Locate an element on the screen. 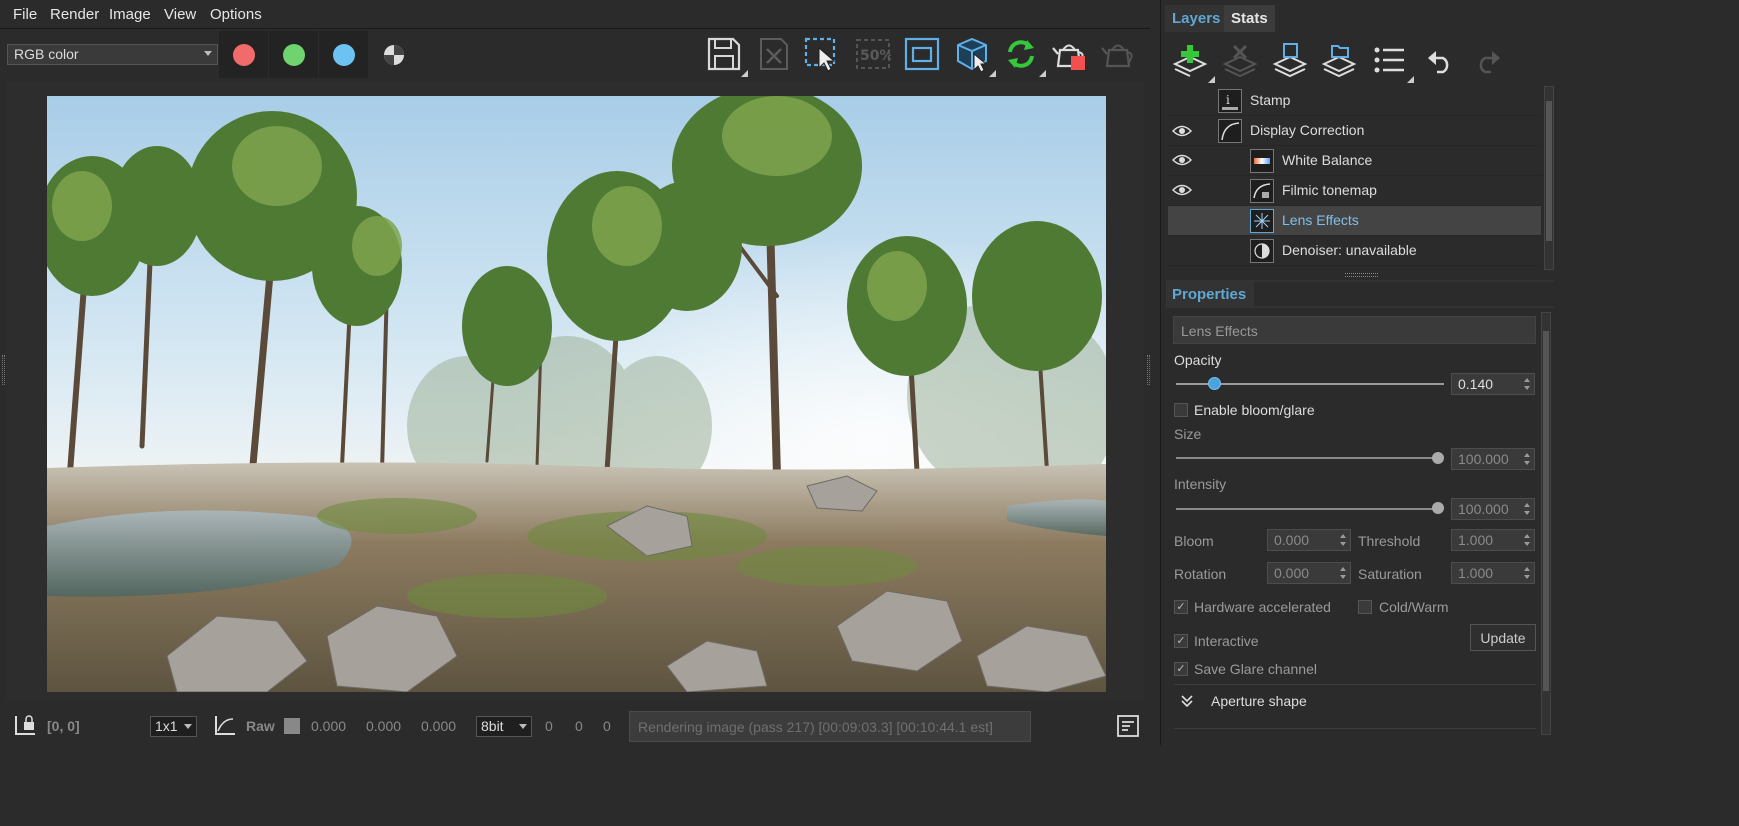  panel-splitter-handle is located at coordinates (1148, 370).